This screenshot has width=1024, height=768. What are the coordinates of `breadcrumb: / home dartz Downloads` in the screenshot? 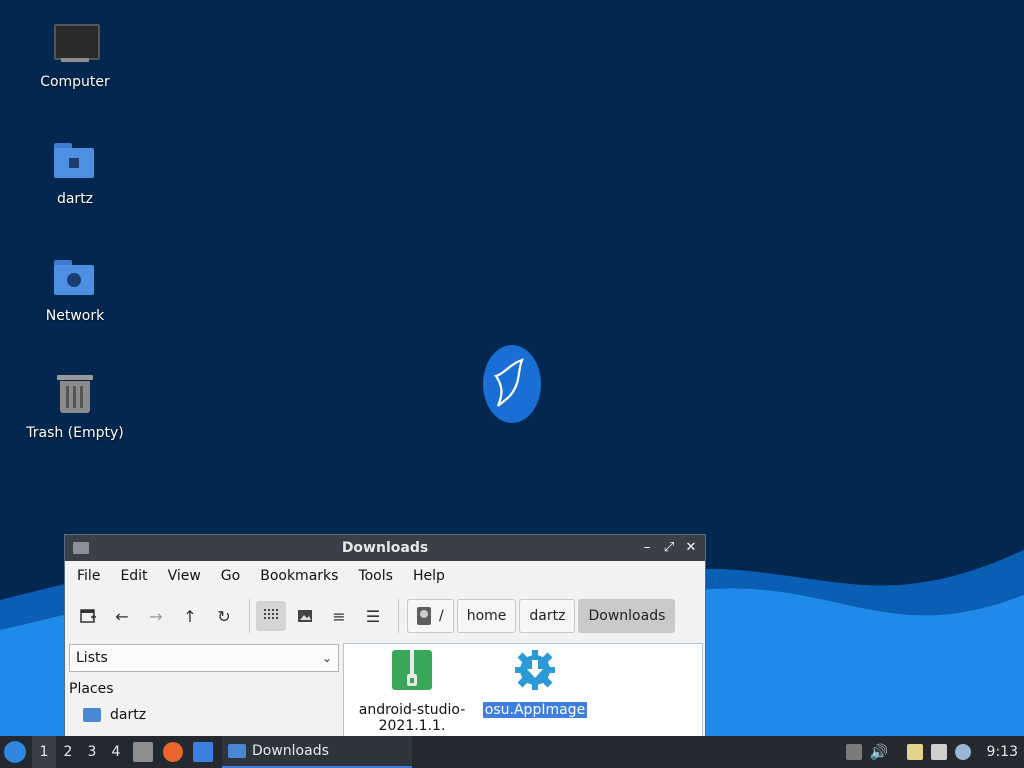 It's located at (542, 616).